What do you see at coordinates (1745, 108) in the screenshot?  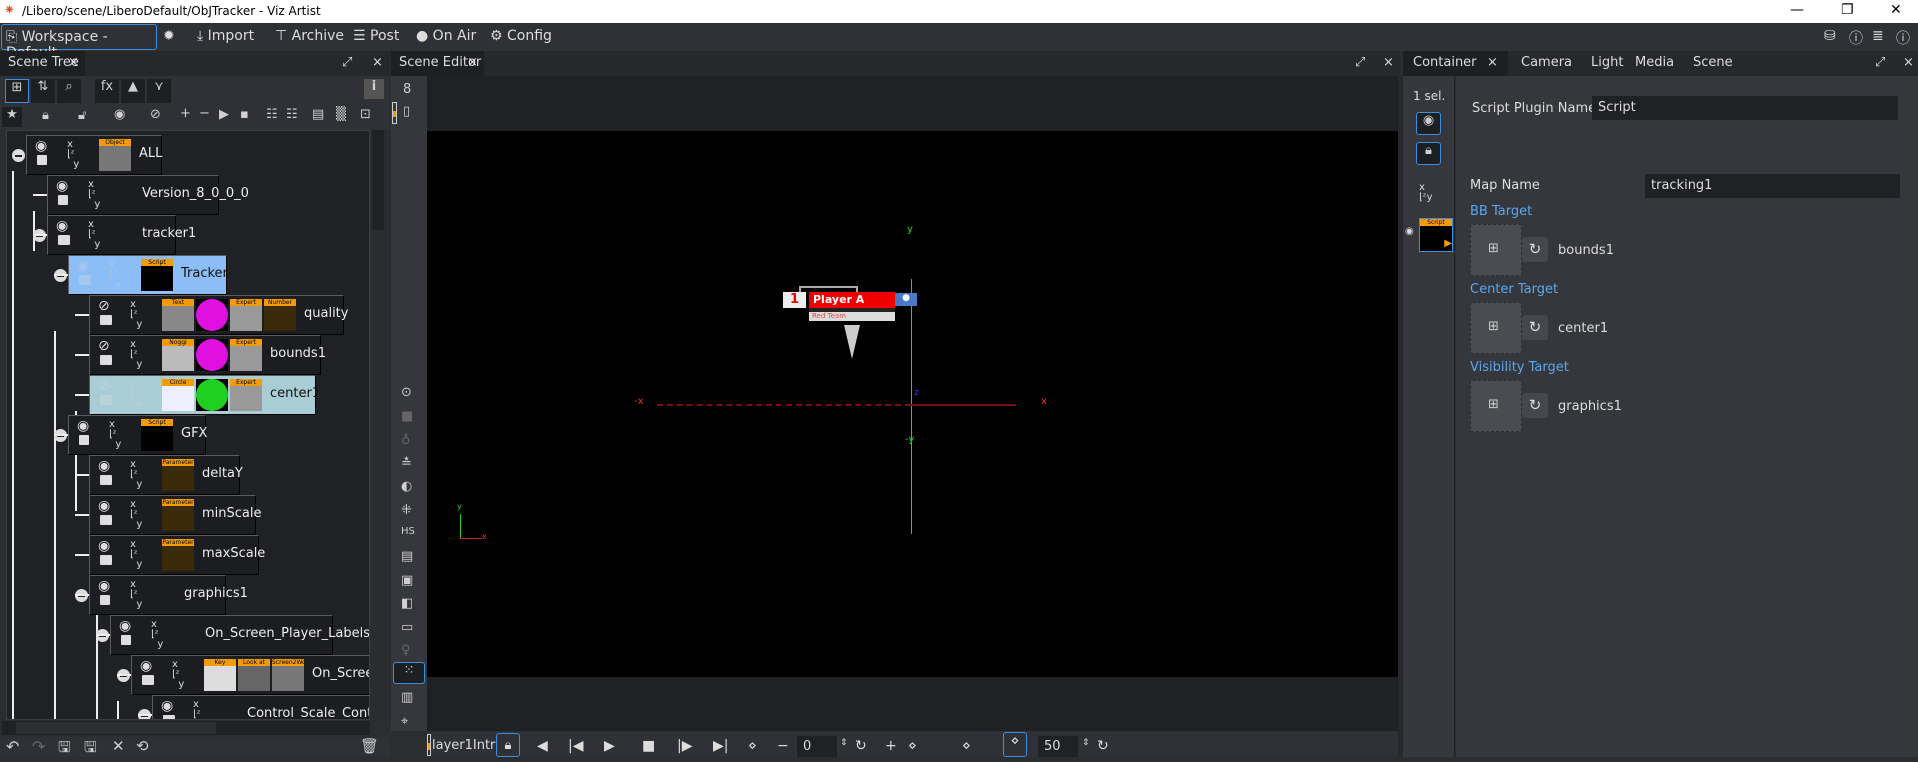 I see `script-plugin-name-field: Script` at bounding box center [1745, 108].